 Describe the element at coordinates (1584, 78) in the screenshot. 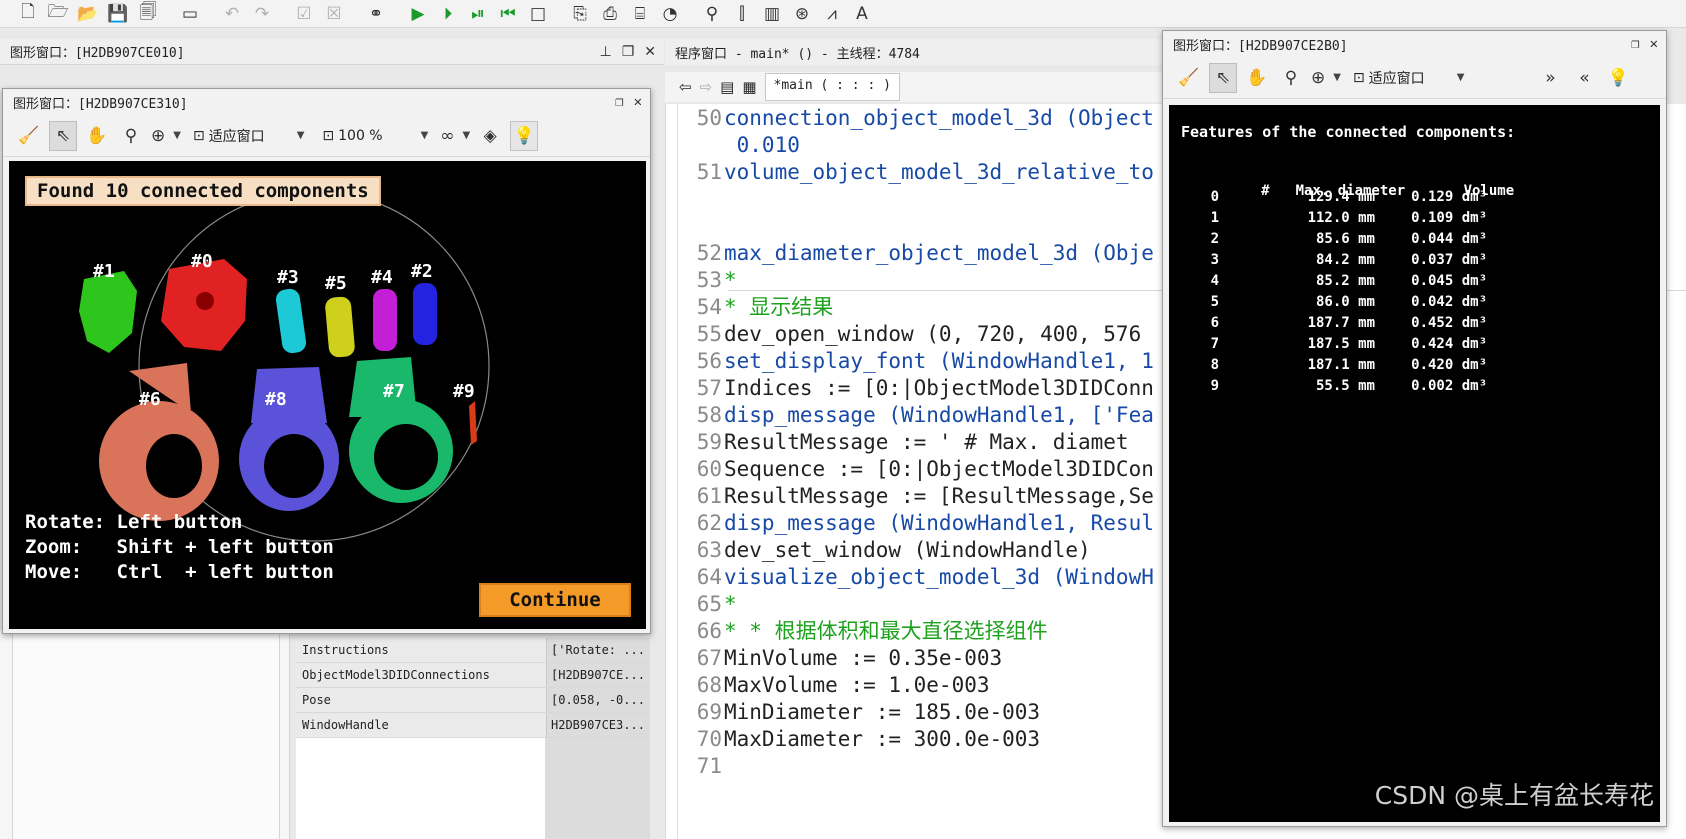

I see `collapse-icon: «` at that location.